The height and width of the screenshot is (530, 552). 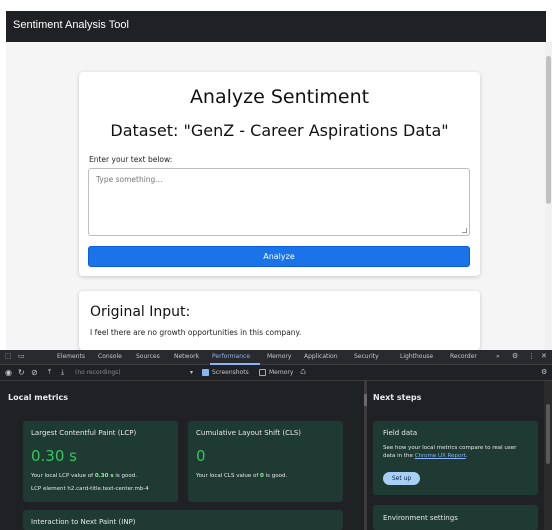 I want to click on cls-description: Your local CLS value of 0 is good., so click(x=242, y=476).